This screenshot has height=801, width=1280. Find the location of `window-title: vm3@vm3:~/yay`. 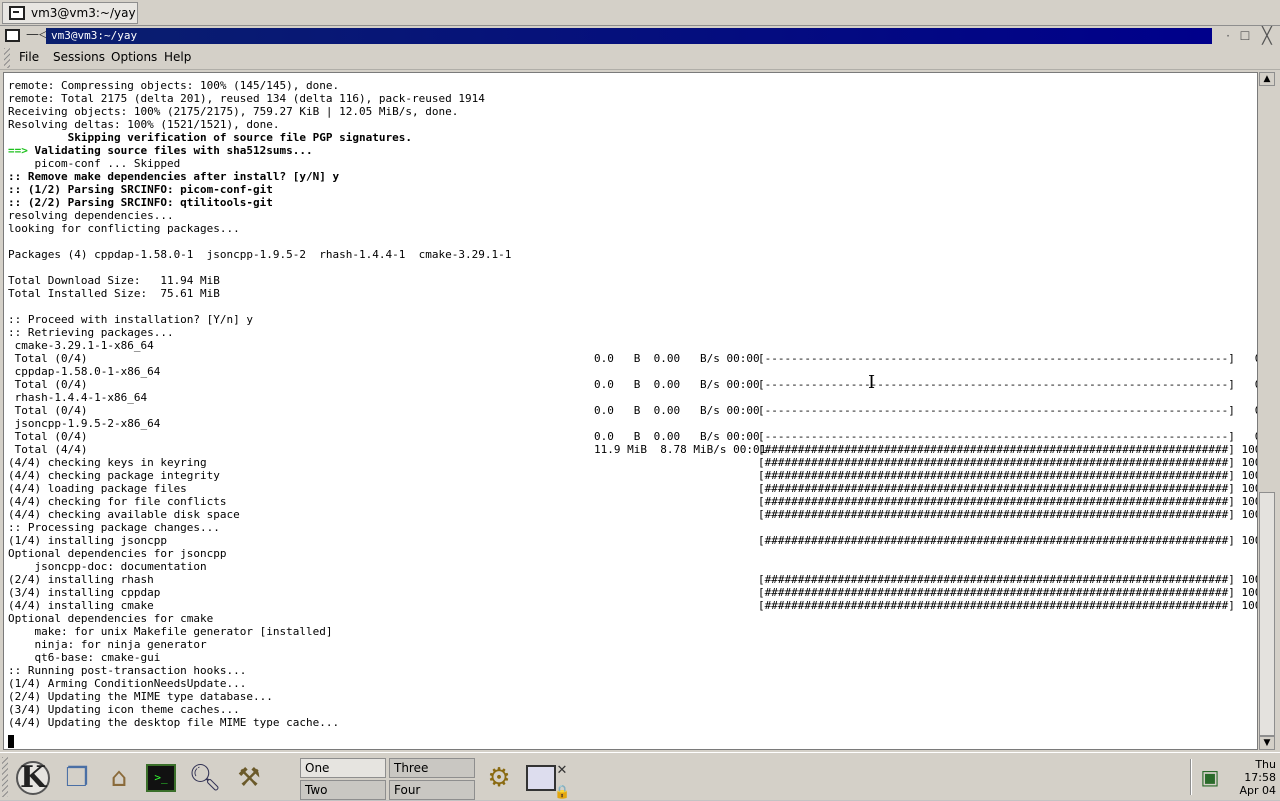

window-title: vm3@vm3:~/yay is located at coordinates (629, 36).